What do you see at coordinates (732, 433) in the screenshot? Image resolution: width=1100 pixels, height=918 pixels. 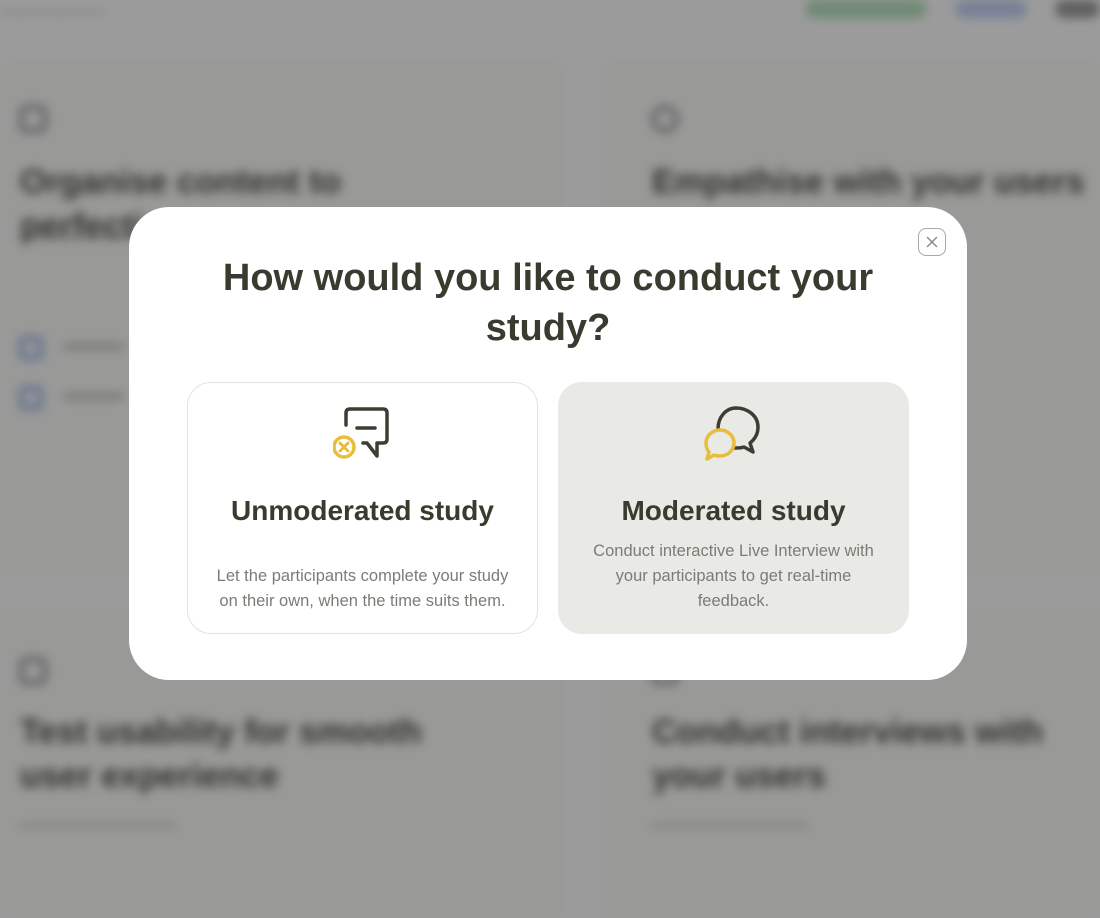 I see `conversation-bubbles-icon` at bounding box center [732, 433].